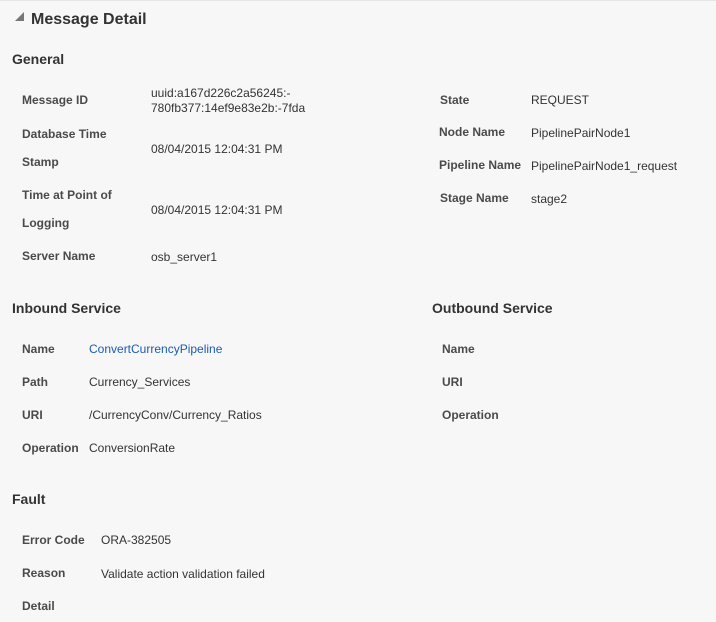  Describe the element at coordinates (89, 19) in the screenshot. I see `page-title: Message Detail` at that location.